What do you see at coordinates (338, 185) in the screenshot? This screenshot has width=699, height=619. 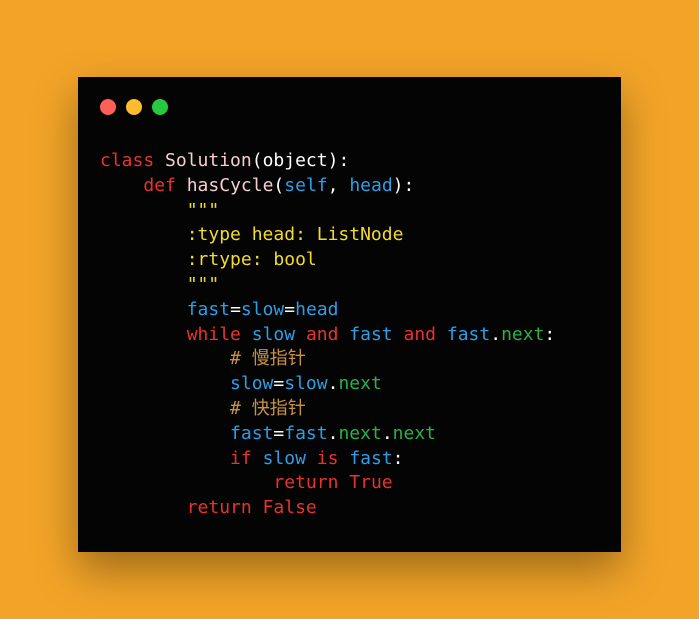 I see `punctuation-token: ,` at bounding box center [338, 185].